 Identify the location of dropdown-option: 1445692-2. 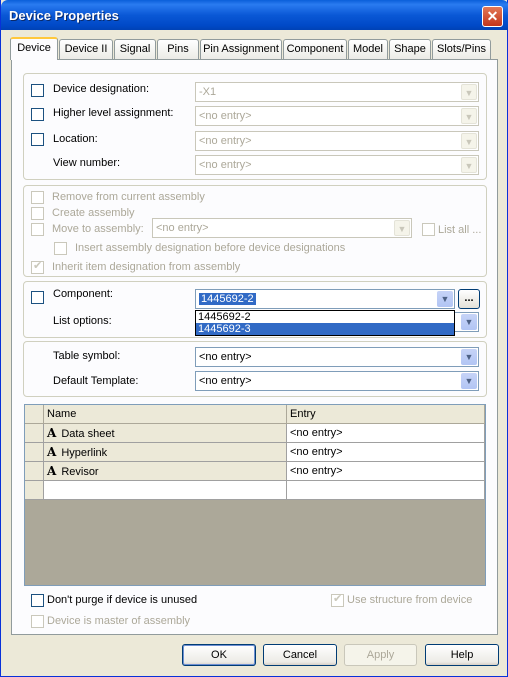
(325, 317).